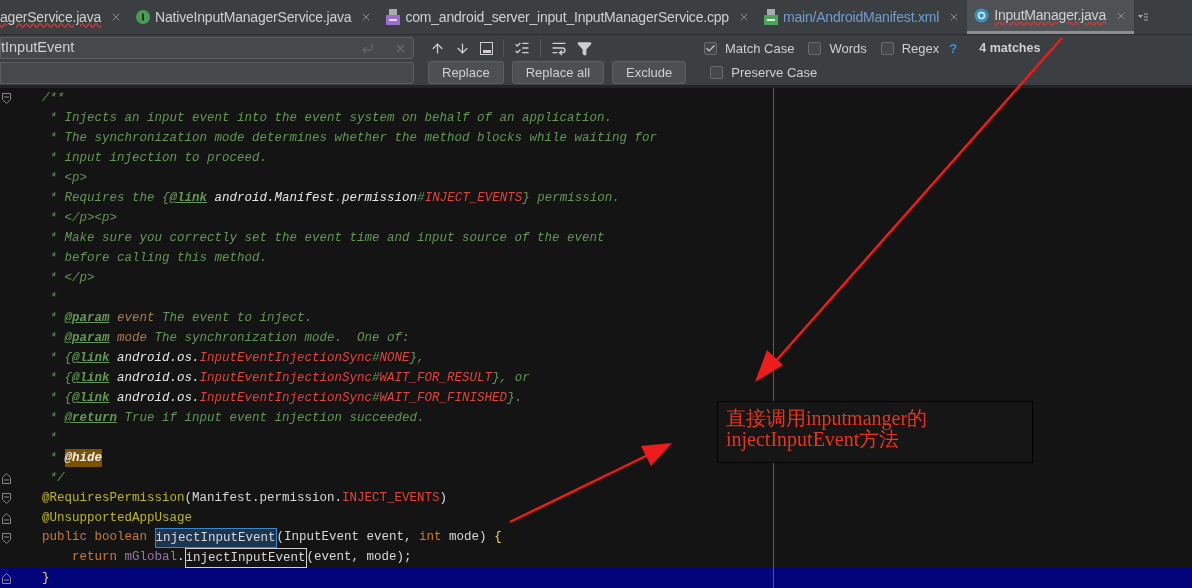 The width and height of the screenshot is (1192, 588). I want to click on checkbox-label: Preserve Case, so click(774, 73).